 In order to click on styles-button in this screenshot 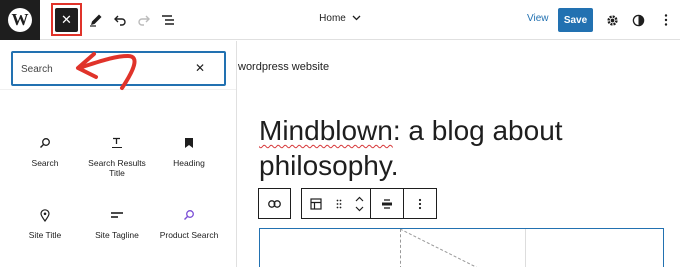, I will do `click(638, 20)`.